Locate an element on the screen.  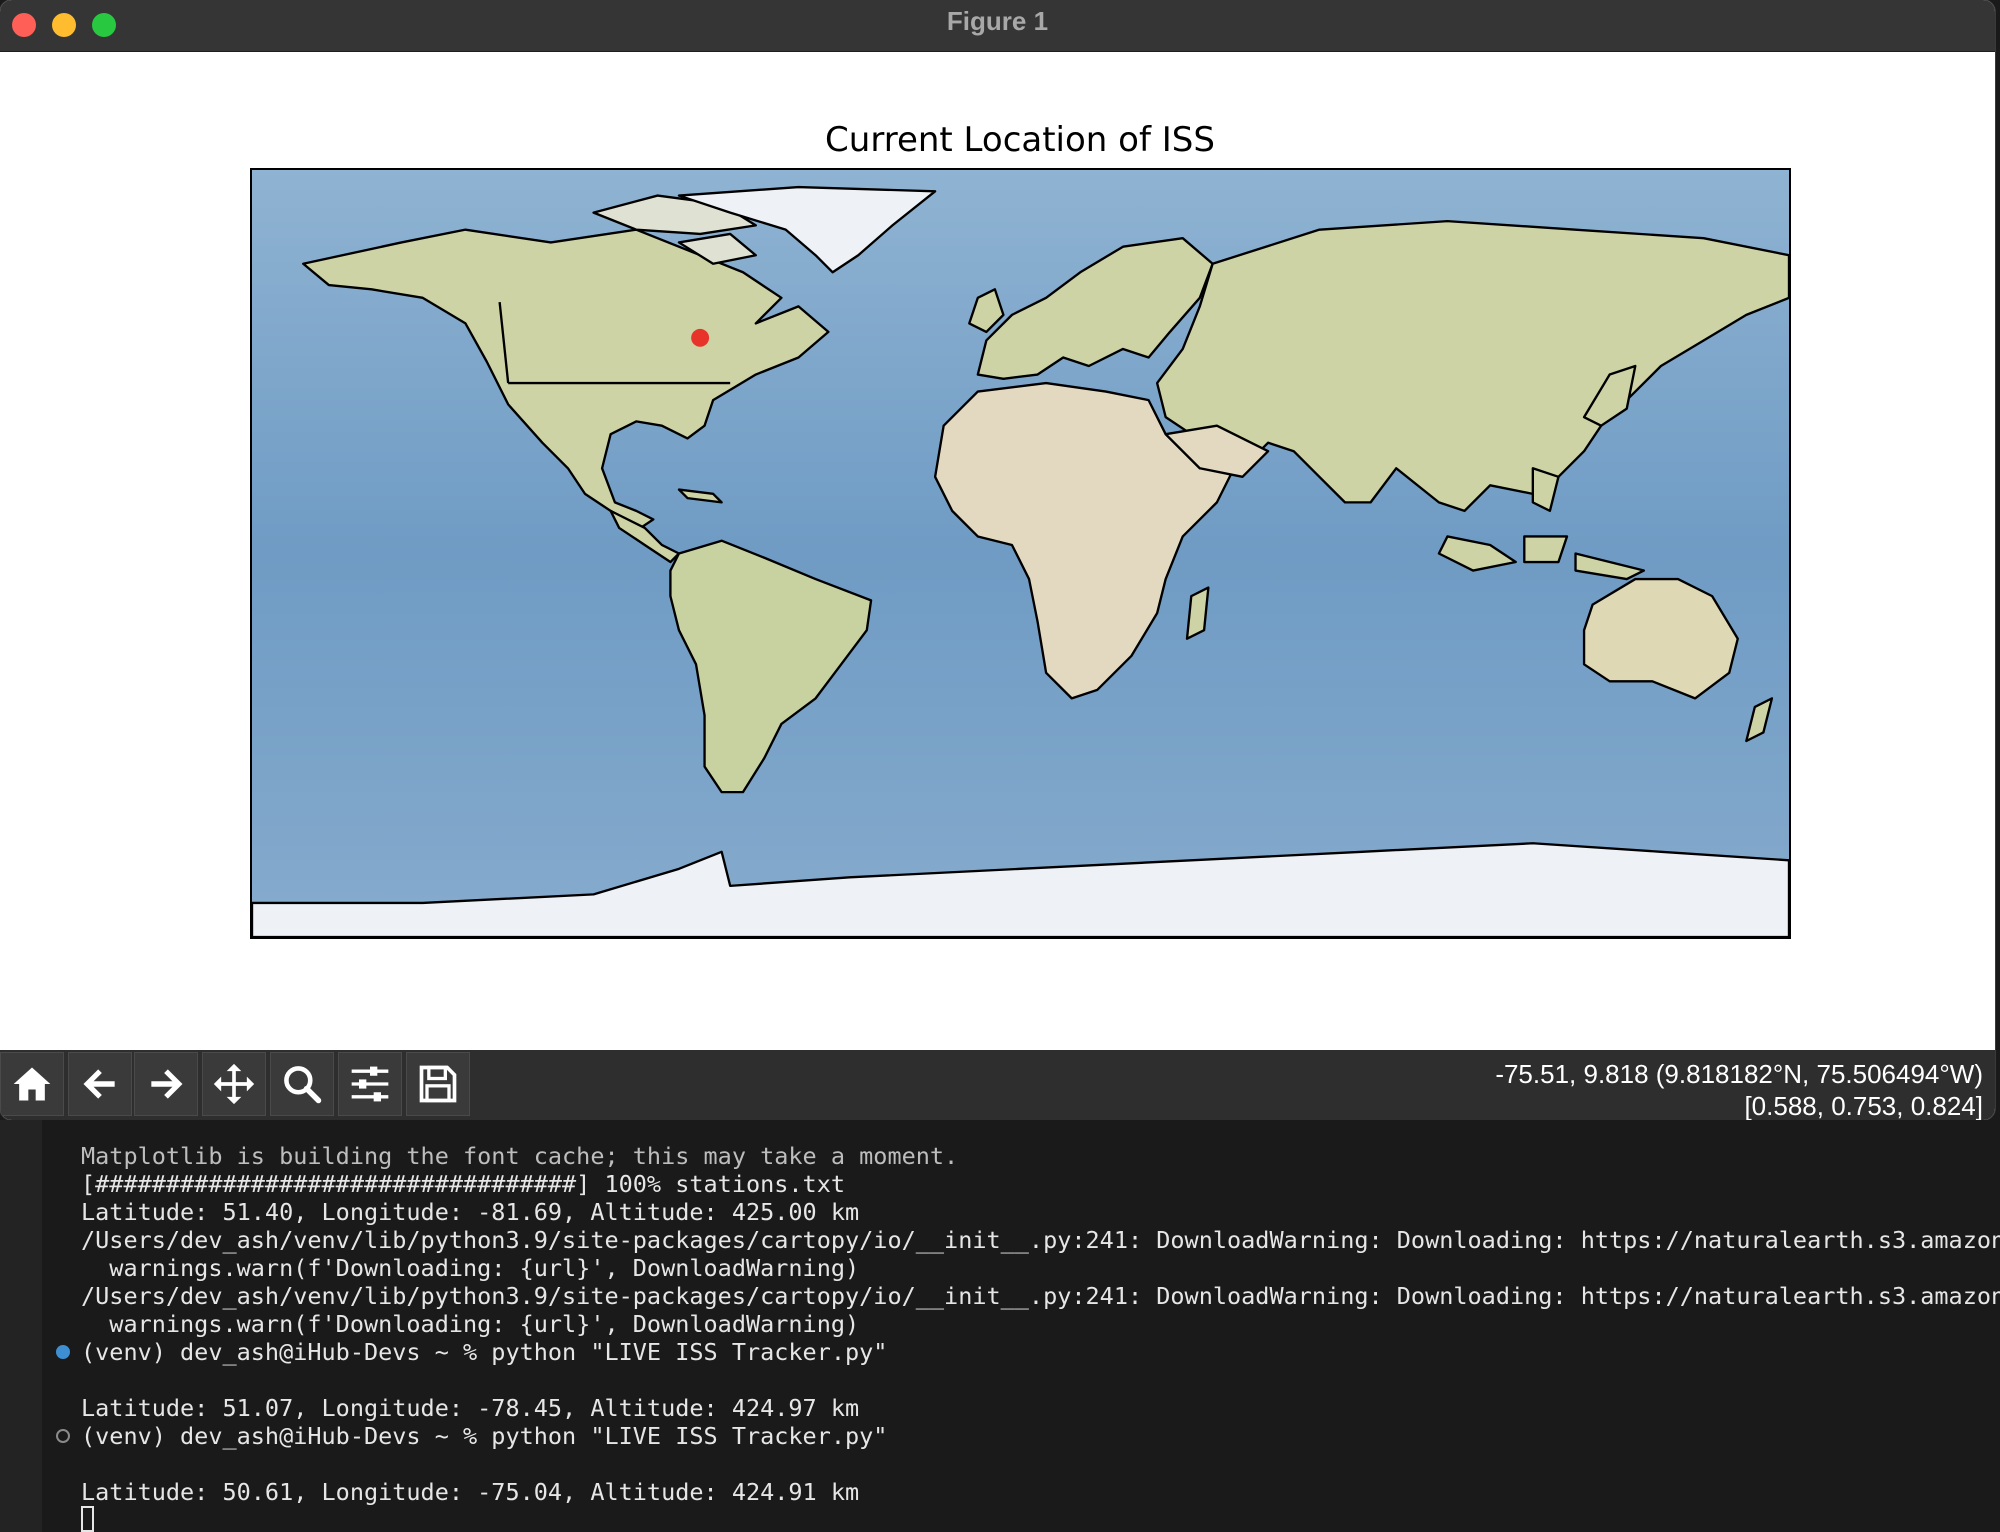
save-button is located at coordinates (438, 1084).